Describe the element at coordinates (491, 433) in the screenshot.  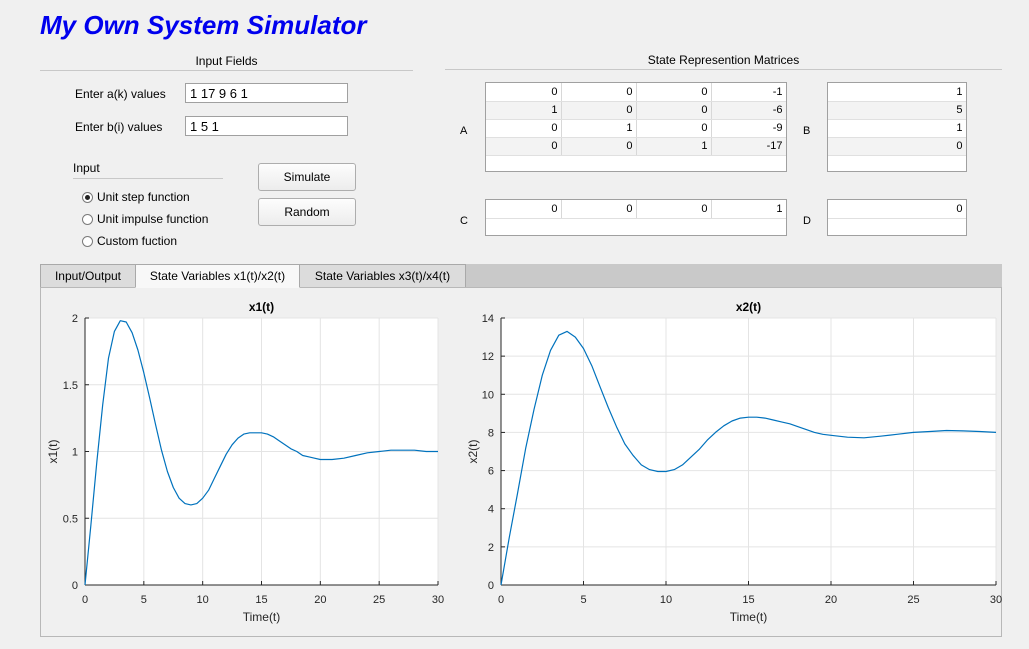
I see `y-tick-label: 8` at that location.